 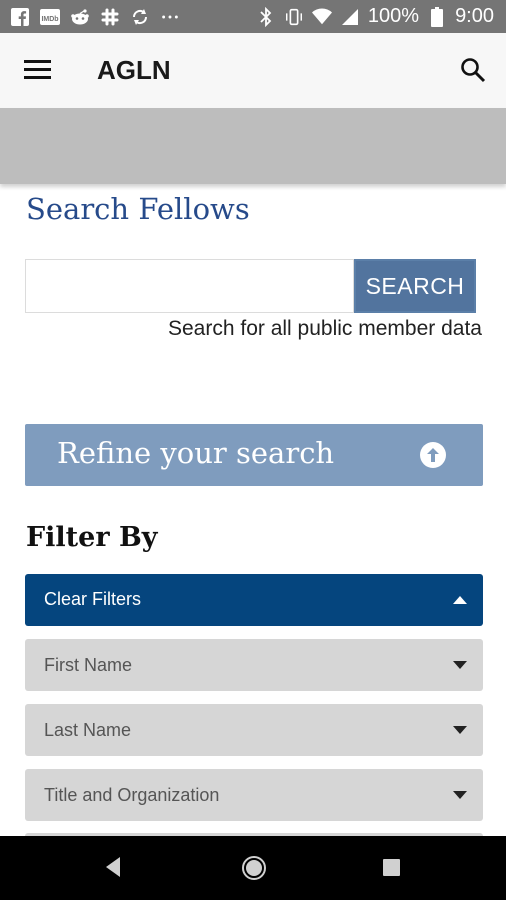 What do you see at coordinates (325, 328) in the screenshot?
I see `search-help-text: Search for all public member data` at bounding box center [325, 328].